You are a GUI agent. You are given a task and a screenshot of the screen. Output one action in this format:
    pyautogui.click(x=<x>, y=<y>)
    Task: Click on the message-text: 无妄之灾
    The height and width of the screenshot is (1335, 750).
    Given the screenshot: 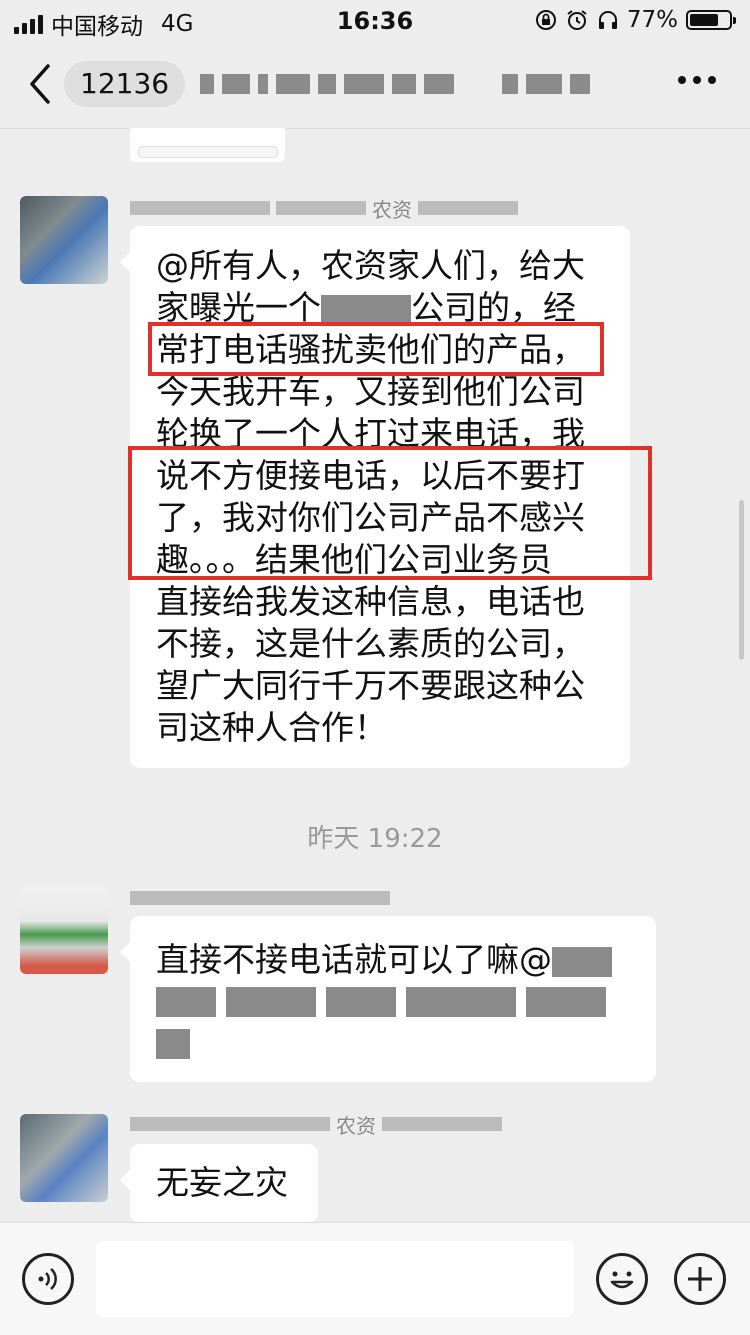 What is the action you would take?
    pyautogui.click(x=222, y=1182)
    